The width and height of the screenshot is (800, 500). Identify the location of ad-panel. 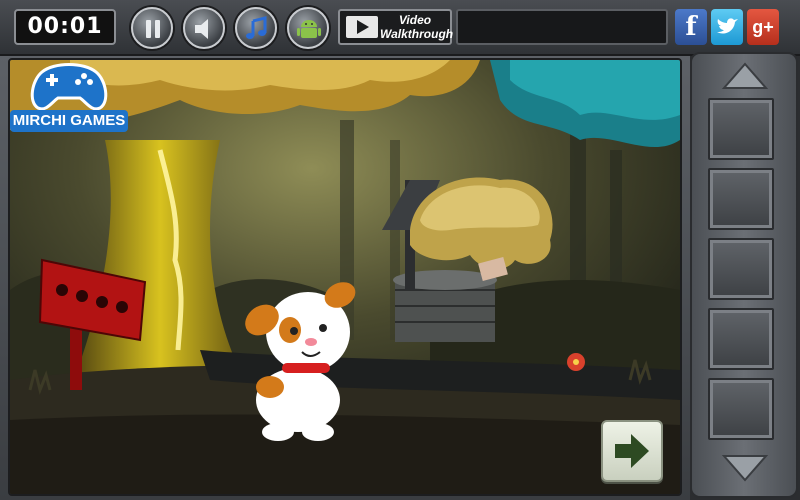
(562, 27).